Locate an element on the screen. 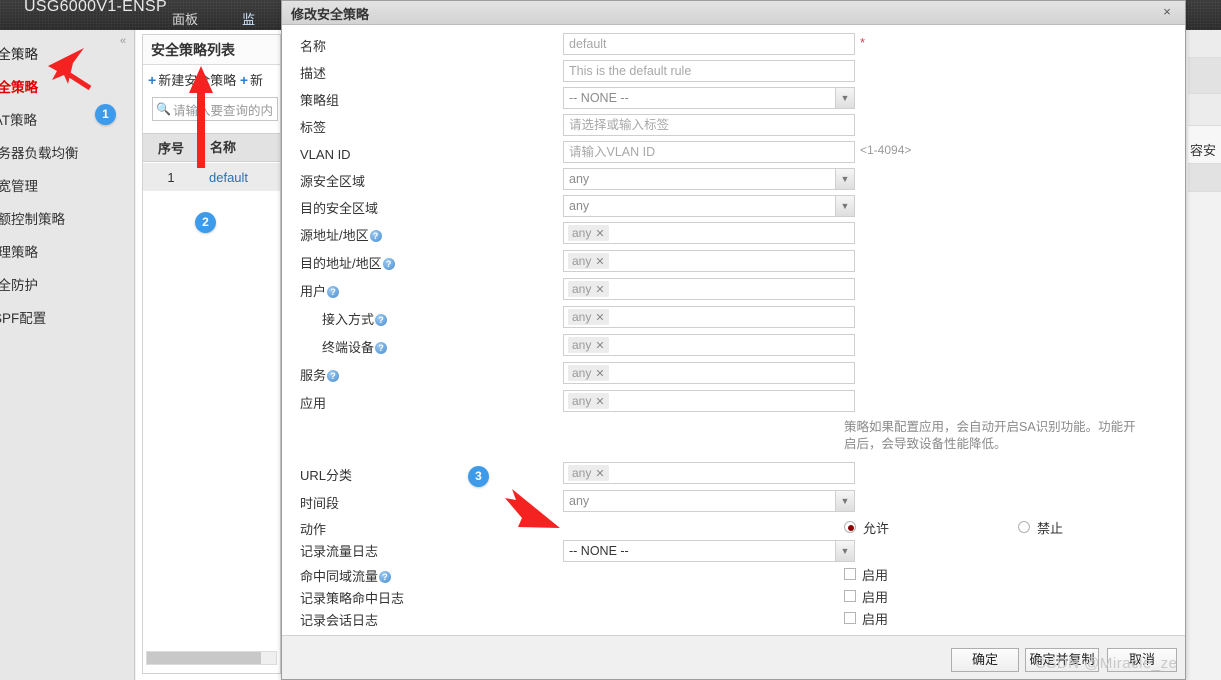 The height and width of the screenshot is (680, 1221). policy-table-header: 序号 名称 is located at coordinates (211, 147).